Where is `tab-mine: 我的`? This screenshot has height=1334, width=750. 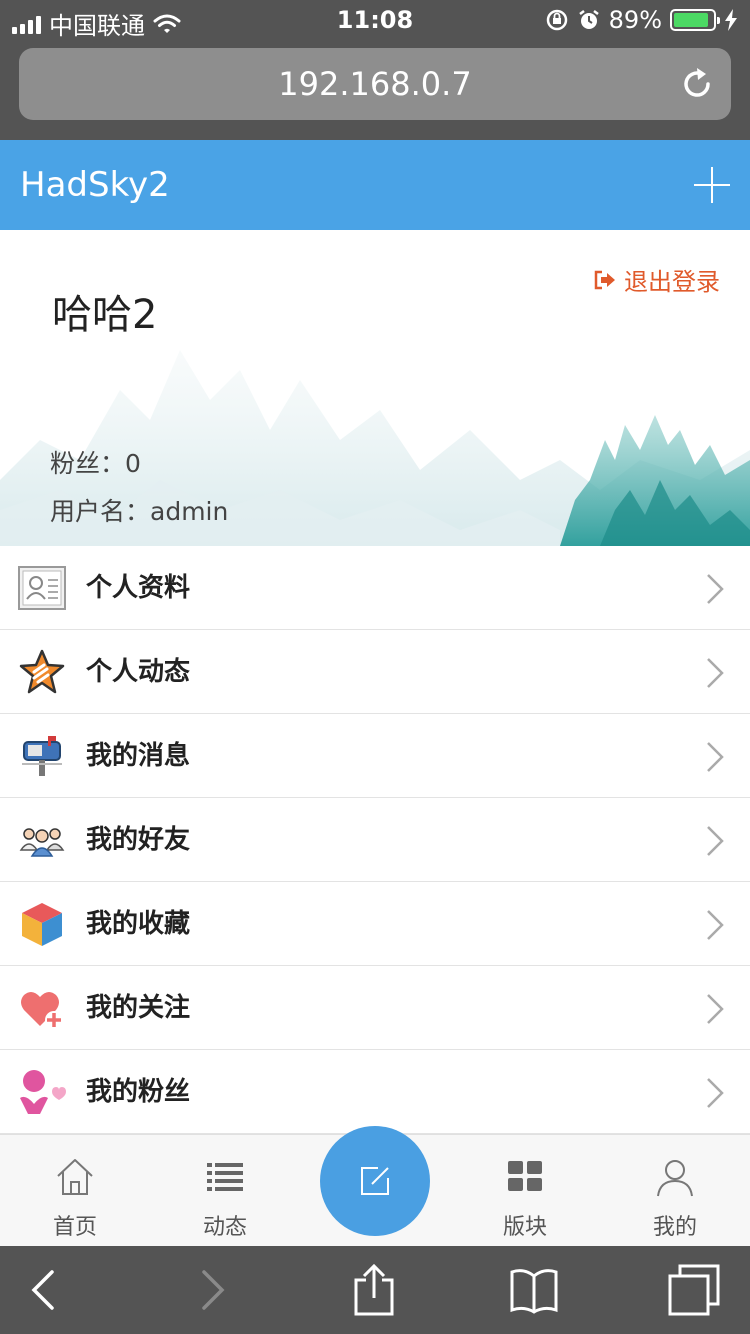 tab-mine: 我的 is located at coordinates (675, 1191).